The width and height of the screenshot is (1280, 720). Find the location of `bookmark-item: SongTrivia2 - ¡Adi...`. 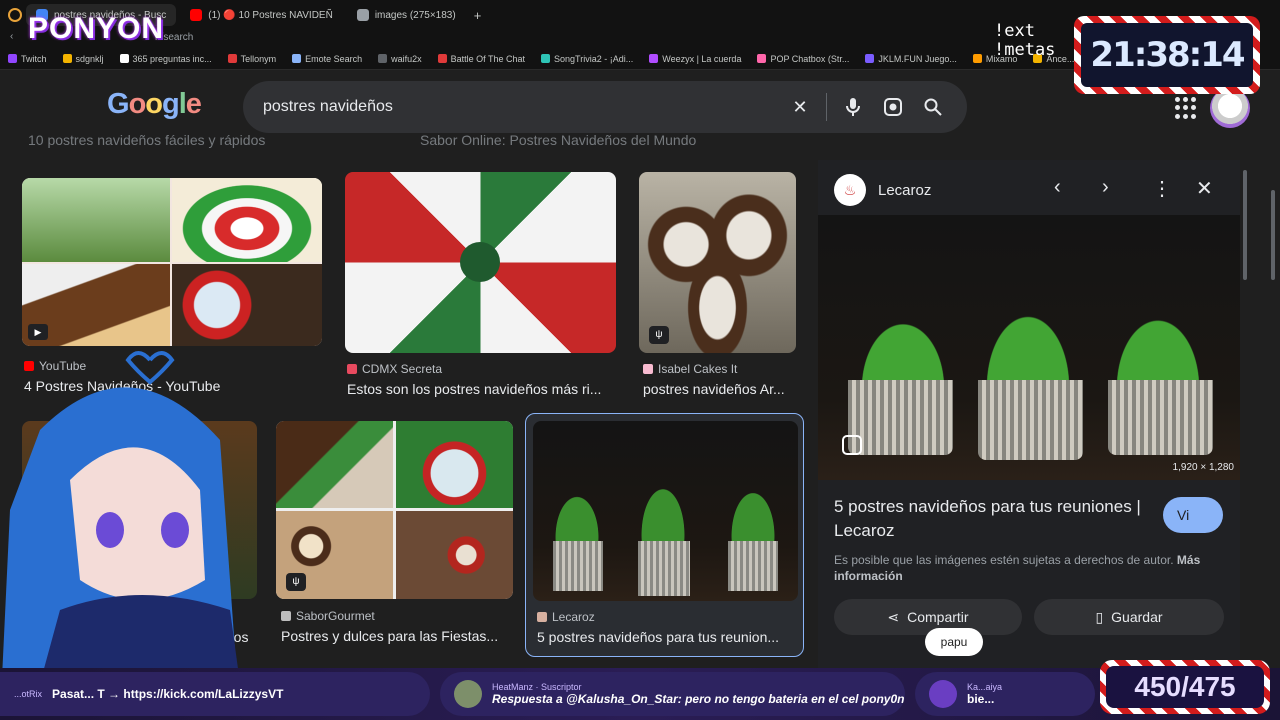

bookmark-item: SongTrivia2 - ¡Adi... is located at coordinates (587, 59).